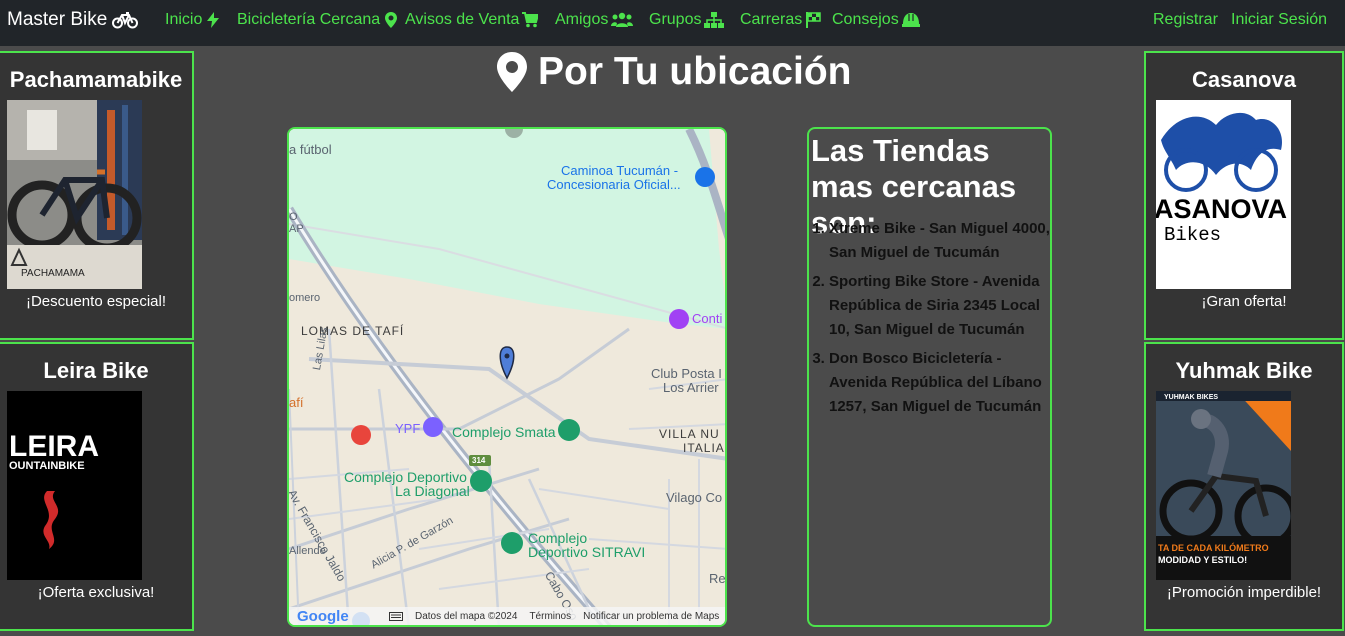 This screenshot has height=636, width=1345. What do you see at coordinates (96, 592) in the screenshot?
I see `ad-caption: ¡Oferta exclusiva!` at bounding box center [96, 592].